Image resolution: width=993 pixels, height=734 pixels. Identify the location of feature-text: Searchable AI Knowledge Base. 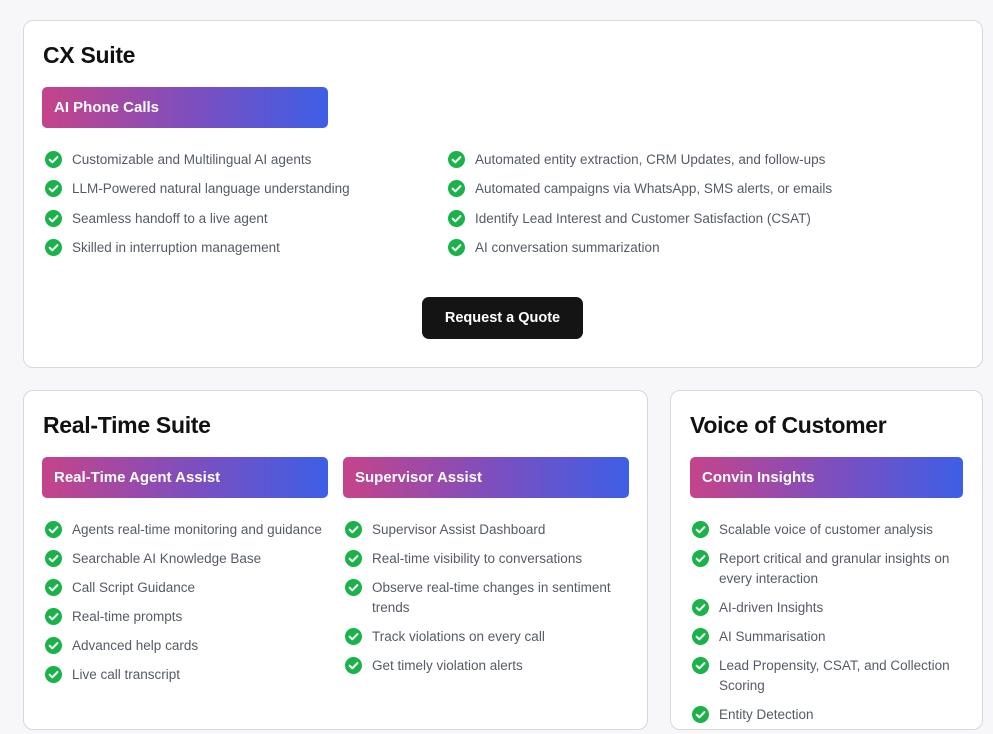
(167, 558).